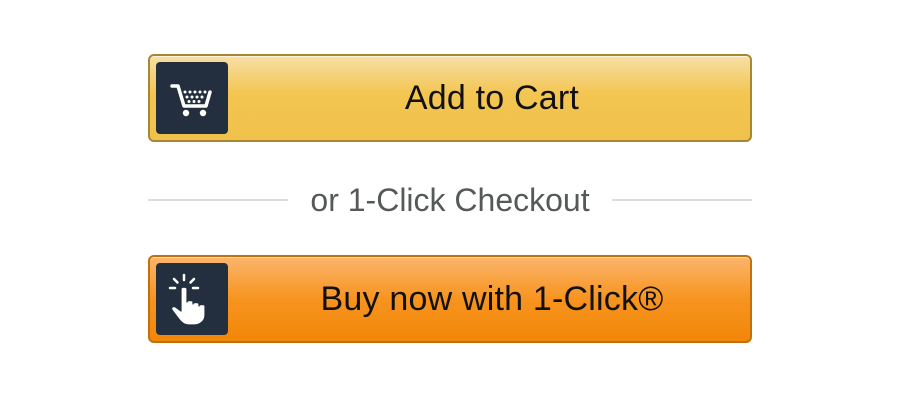 The height and width of the screenshot is (400, 900). Describe the element at coordinates (218, 200) in the screenshot. I see `divider-line-left` at that location.